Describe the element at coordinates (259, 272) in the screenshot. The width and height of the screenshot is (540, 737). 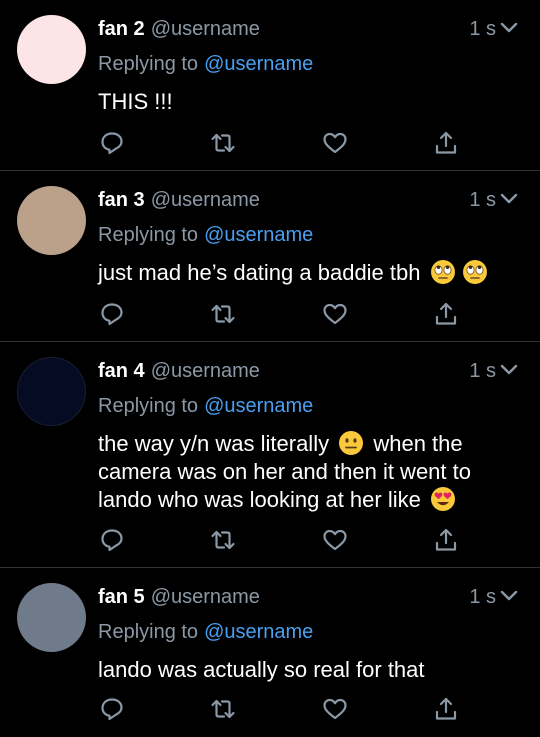
I see `tweet-text-content: just mad he’s dating a baddie tbh` at that location.